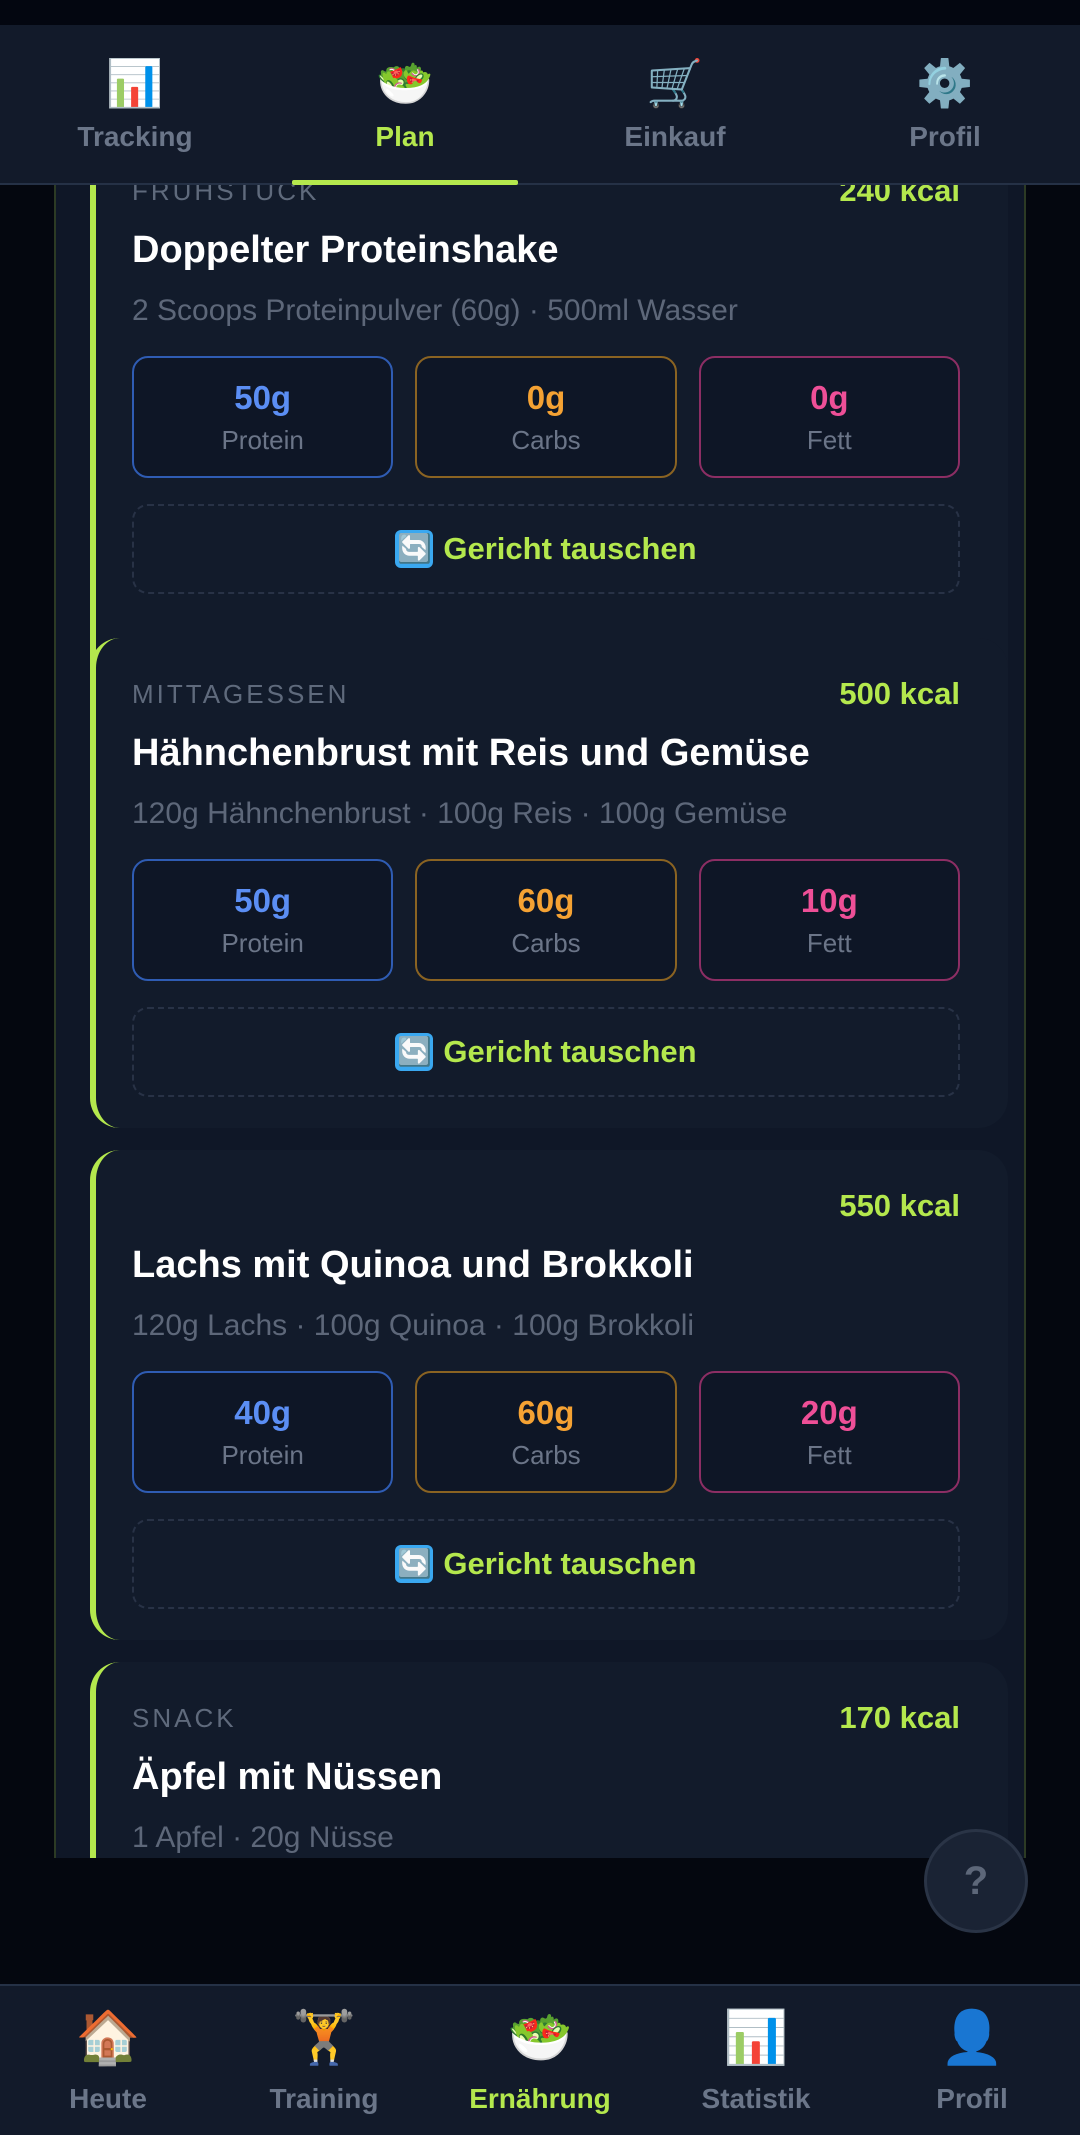  Describe the element at coordinates (263, 1837) in the screenshot. I see `meal-description: 1 Apfel · 20g Nüsse` at that location.